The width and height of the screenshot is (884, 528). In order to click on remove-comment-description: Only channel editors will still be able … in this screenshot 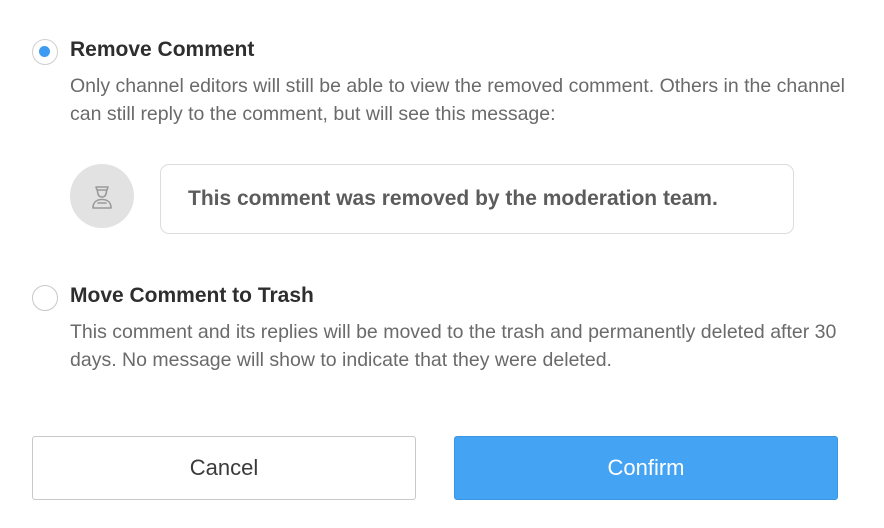, I will do `click(457, 100)`.